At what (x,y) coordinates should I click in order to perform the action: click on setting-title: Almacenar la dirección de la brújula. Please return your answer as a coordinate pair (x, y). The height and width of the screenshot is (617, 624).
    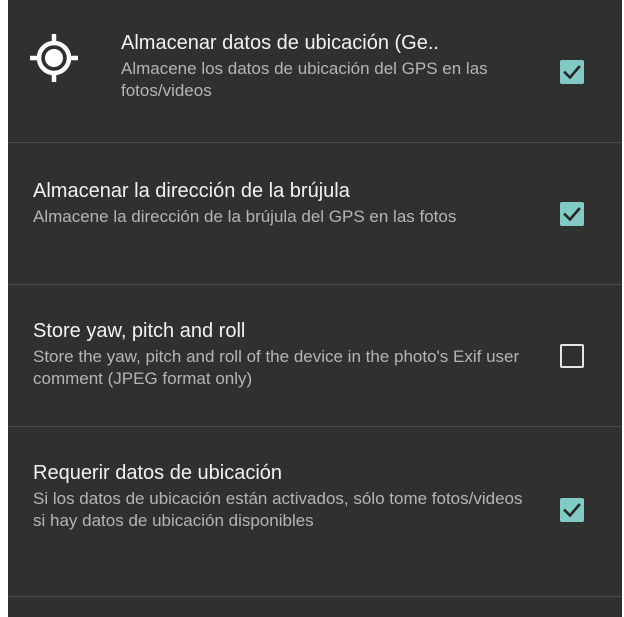
    Looking at the image, I should click on (191, 191).